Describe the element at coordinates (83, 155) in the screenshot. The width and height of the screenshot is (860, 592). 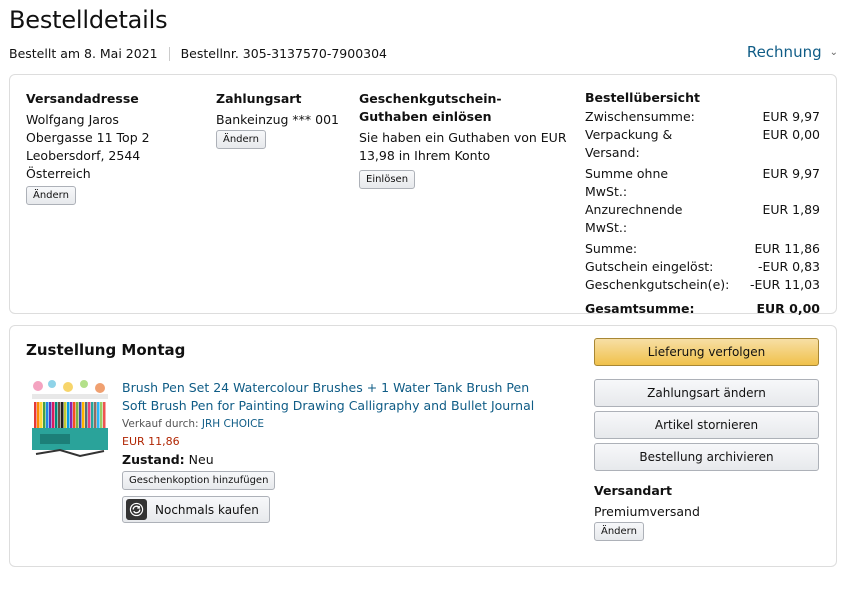
I see `address-city: Leobersdorf, 2544` at that location.